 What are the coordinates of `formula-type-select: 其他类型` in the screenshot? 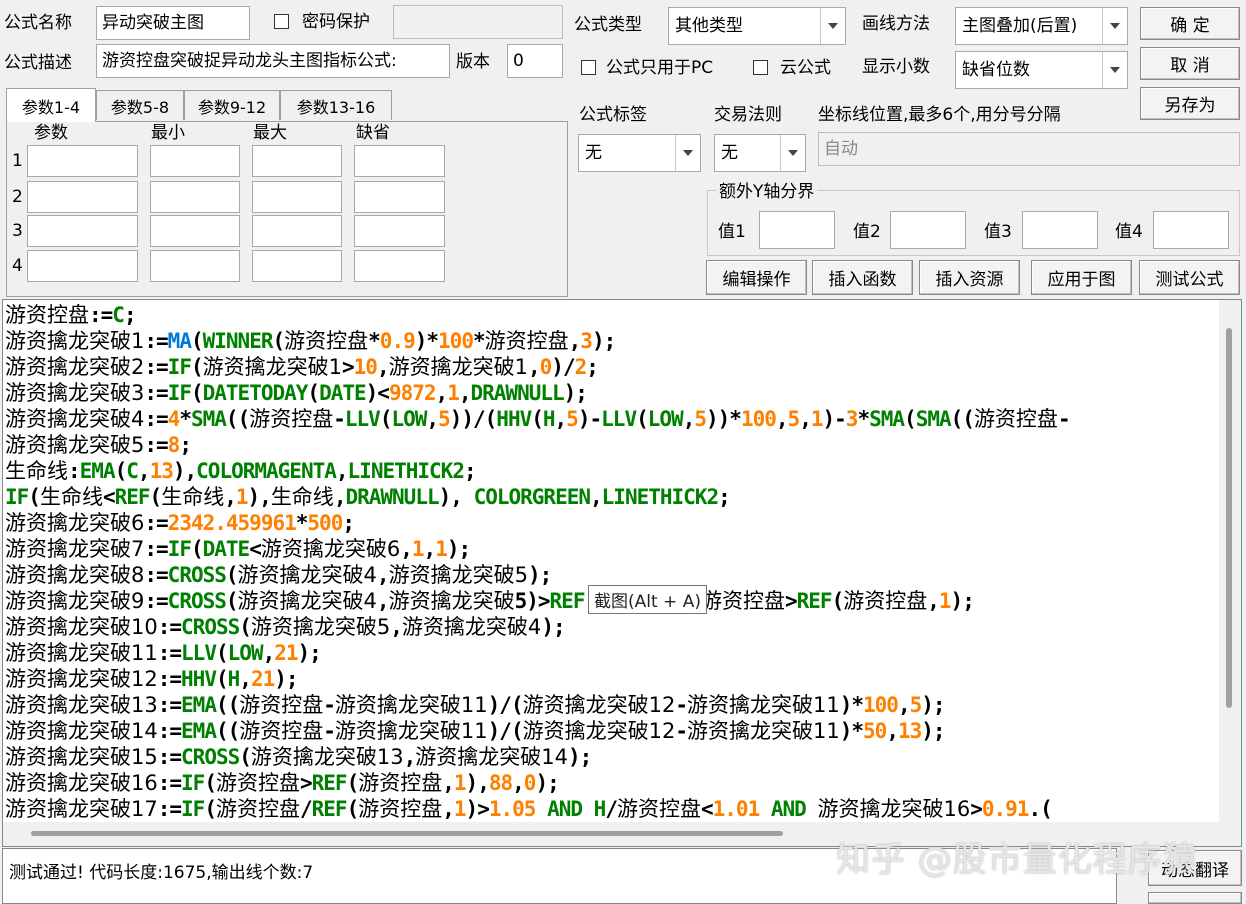 It's located at (757, 26).